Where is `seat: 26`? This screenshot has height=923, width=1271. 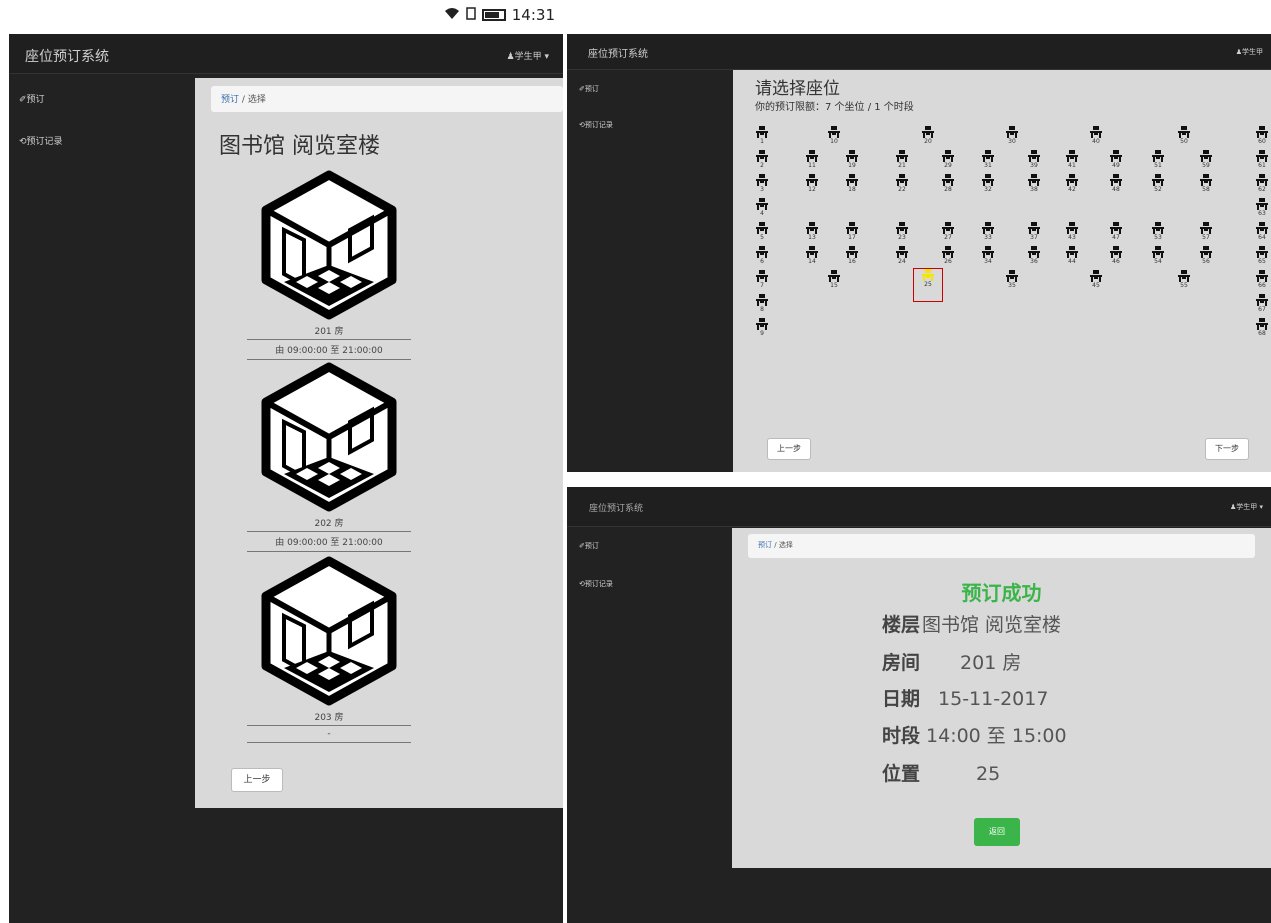
seat: 26 is located at coordinates (948, 256).